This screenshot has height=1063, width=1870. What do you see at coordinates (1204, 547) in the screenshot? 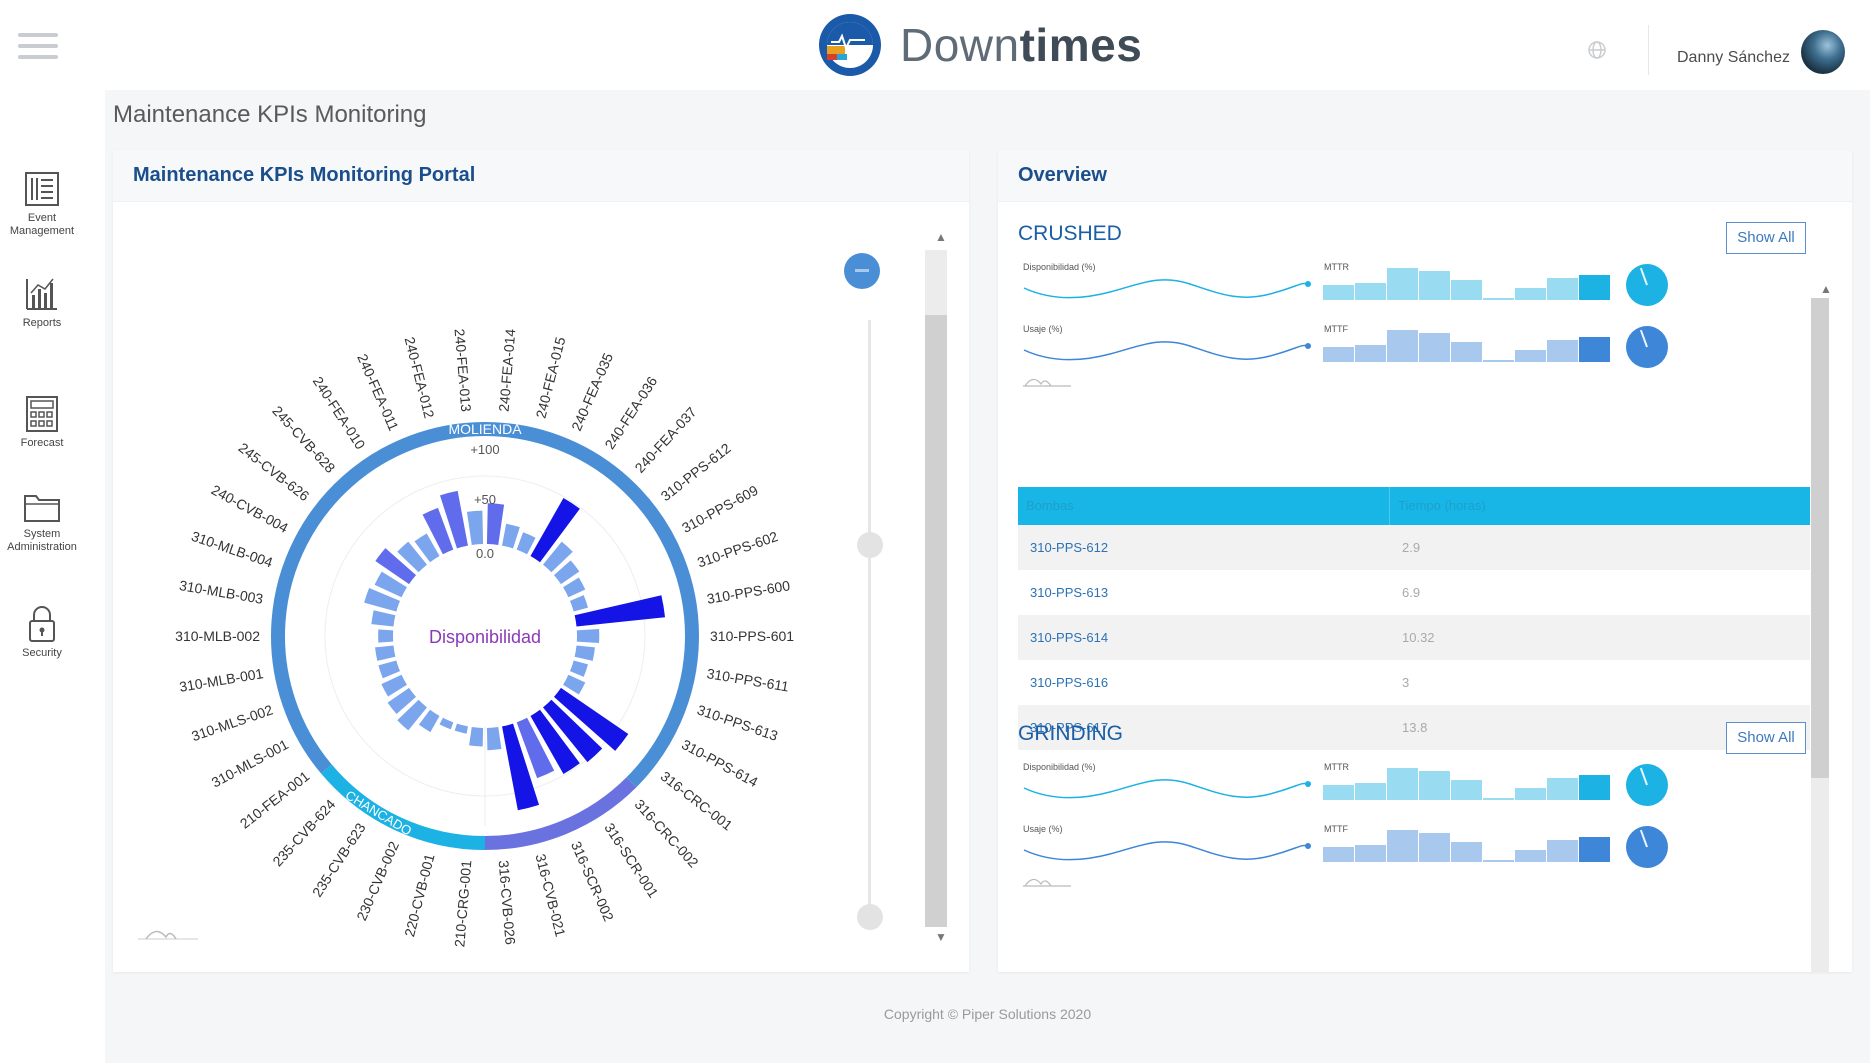
I see `table-cell-pump: 310-PPS-612` at bounding box center [1204, 547].